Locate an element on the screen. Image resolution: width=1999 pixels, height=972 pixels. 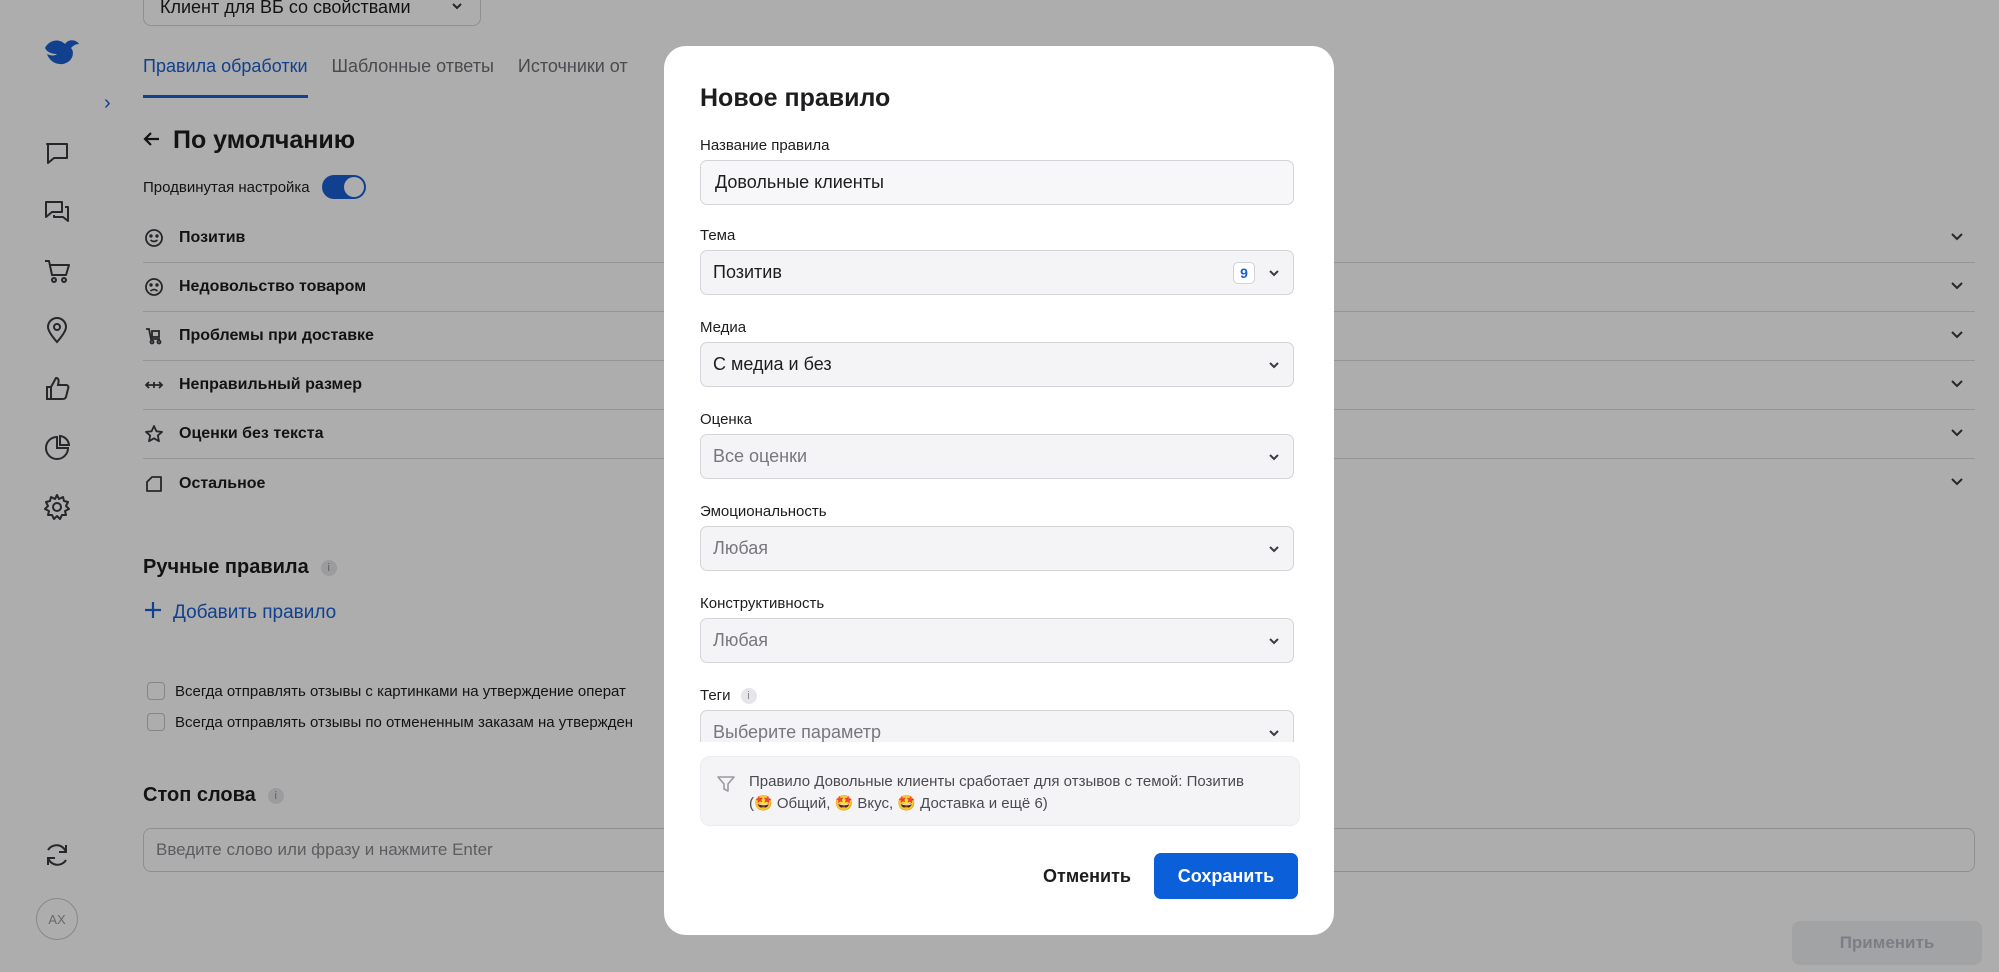
save-button: Сохранить is located at coordinates (1226, 876).